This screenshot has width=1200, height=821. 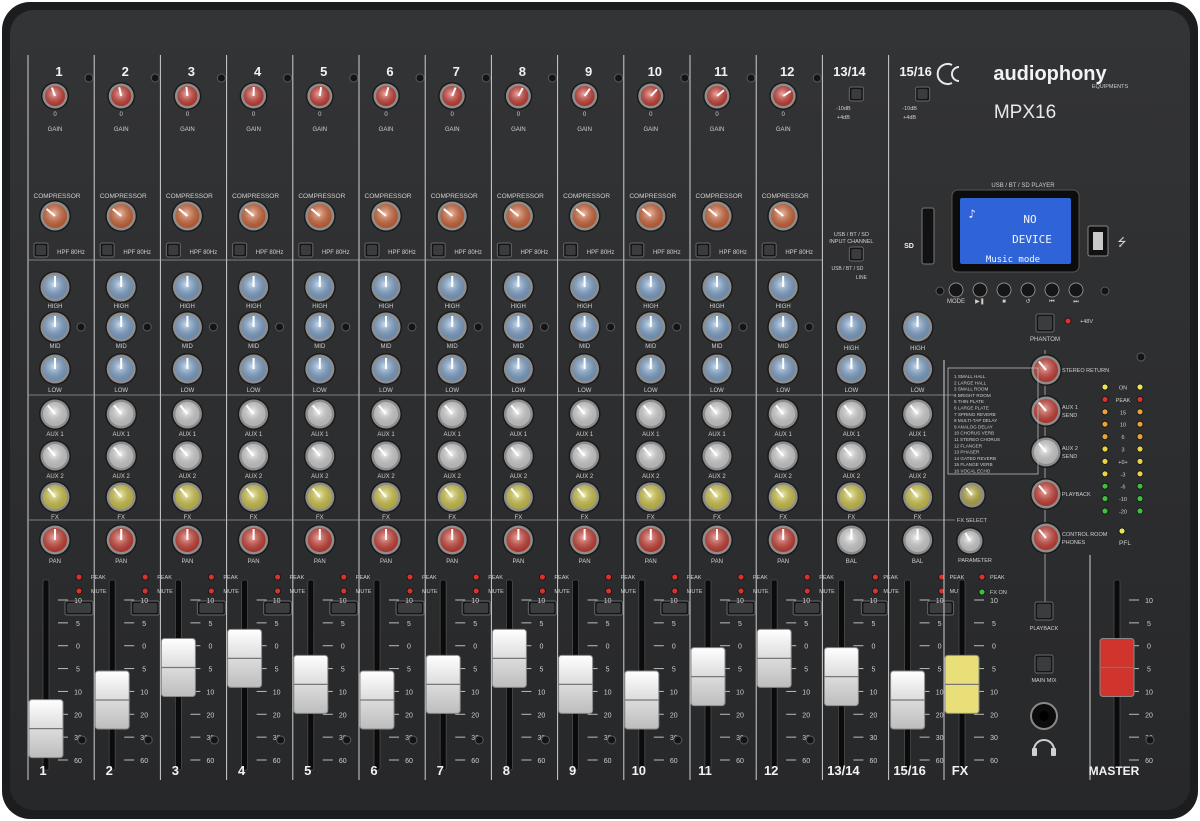 What do you see at coordinates (1044, 611) in the screenshot?
I see `playback-route-button` at bounding box center [1044, 611].